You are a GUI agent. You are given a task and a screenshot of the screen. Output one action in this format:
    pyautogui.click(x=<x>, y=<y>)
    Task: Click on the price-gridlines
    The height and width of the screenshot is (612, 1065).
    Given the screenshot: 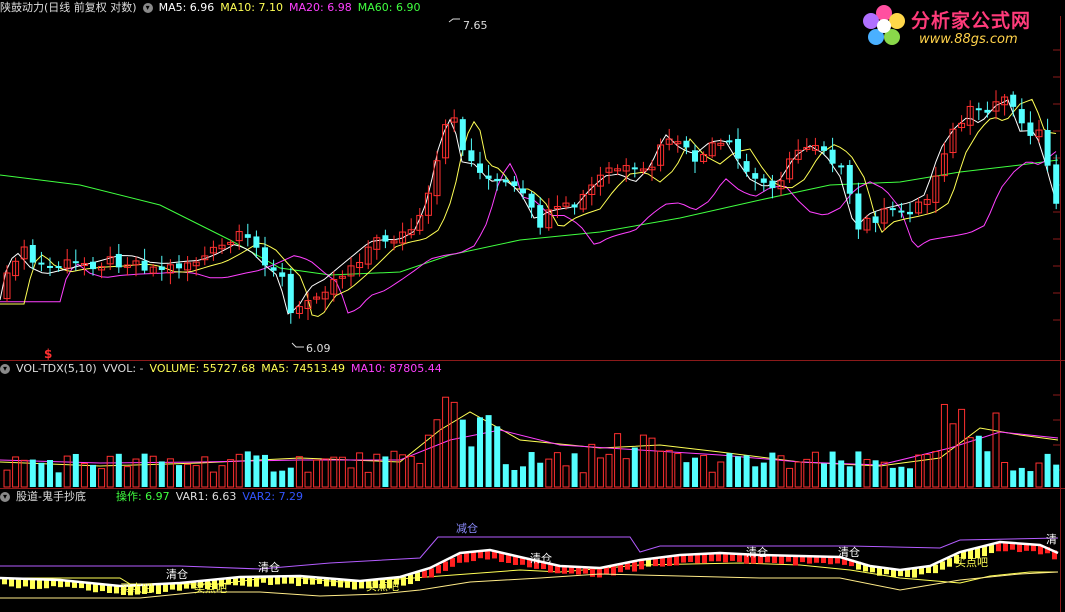 What is the action you would take?
    pyautogui.click(x=1056, y=260)
    